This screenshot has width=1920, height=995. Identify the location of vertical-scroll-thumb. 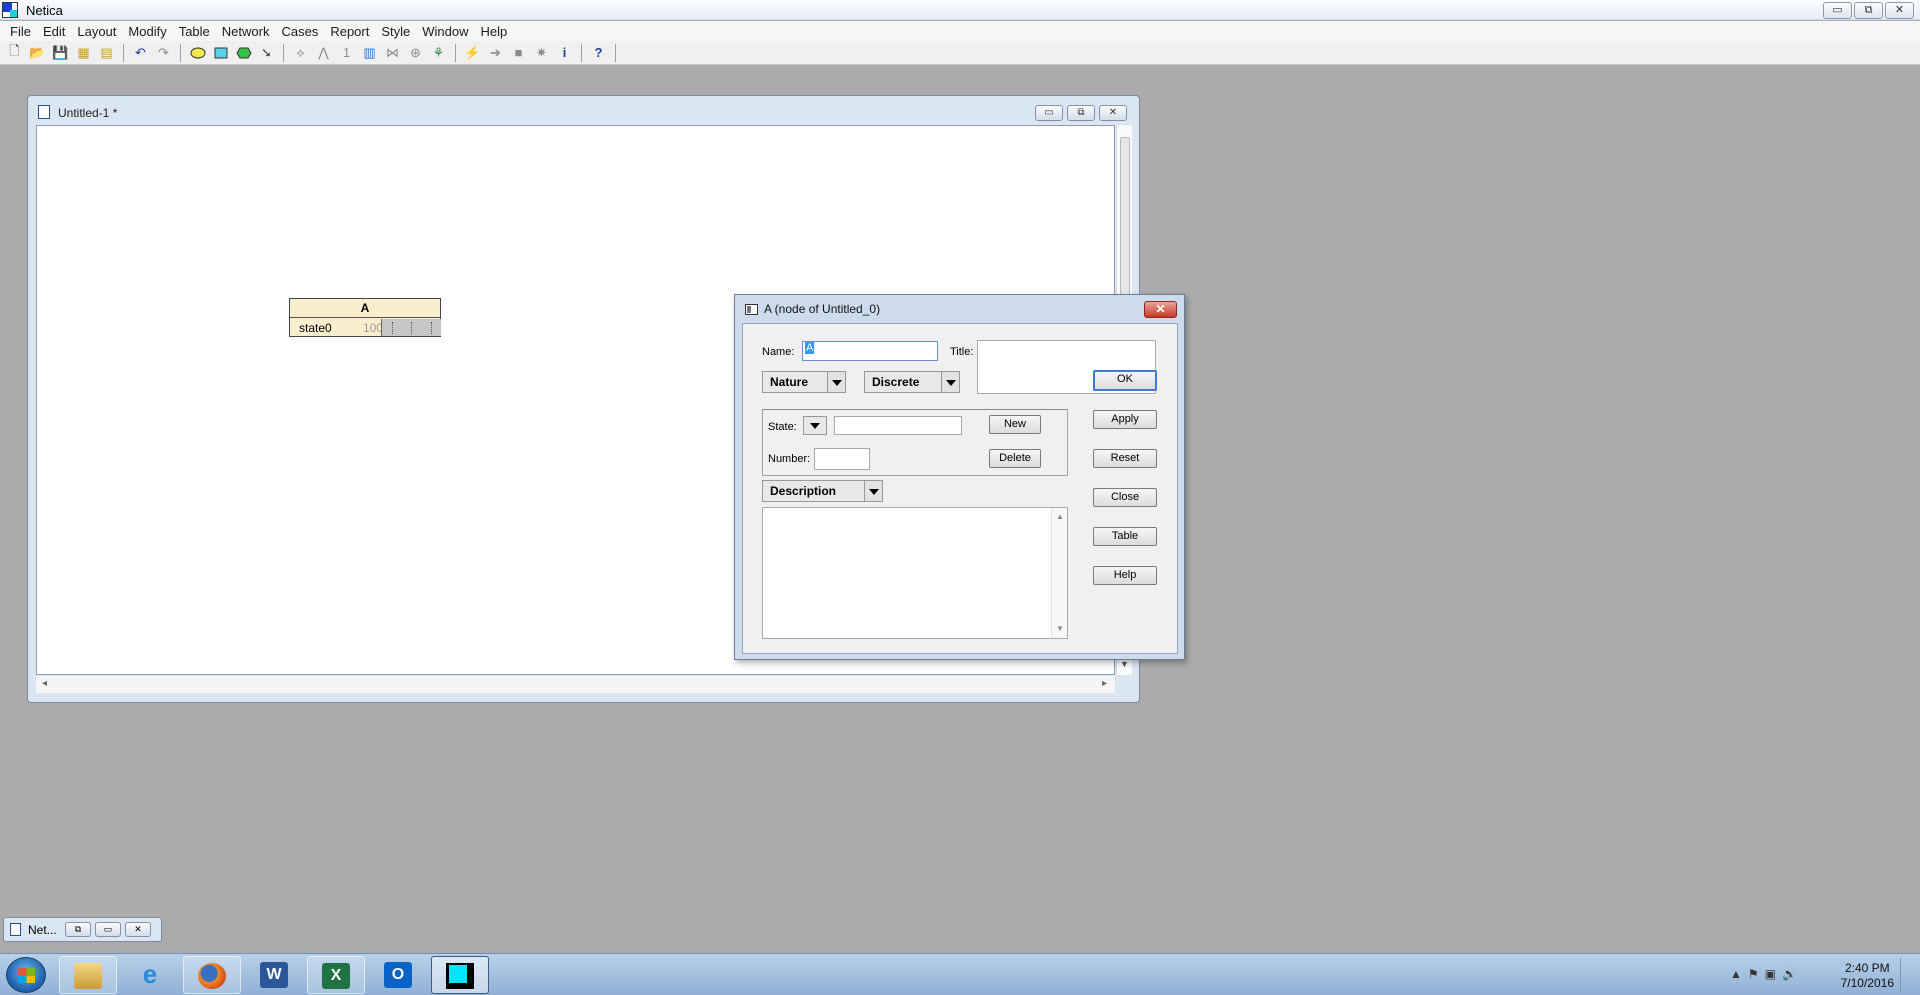
(1125, 224).